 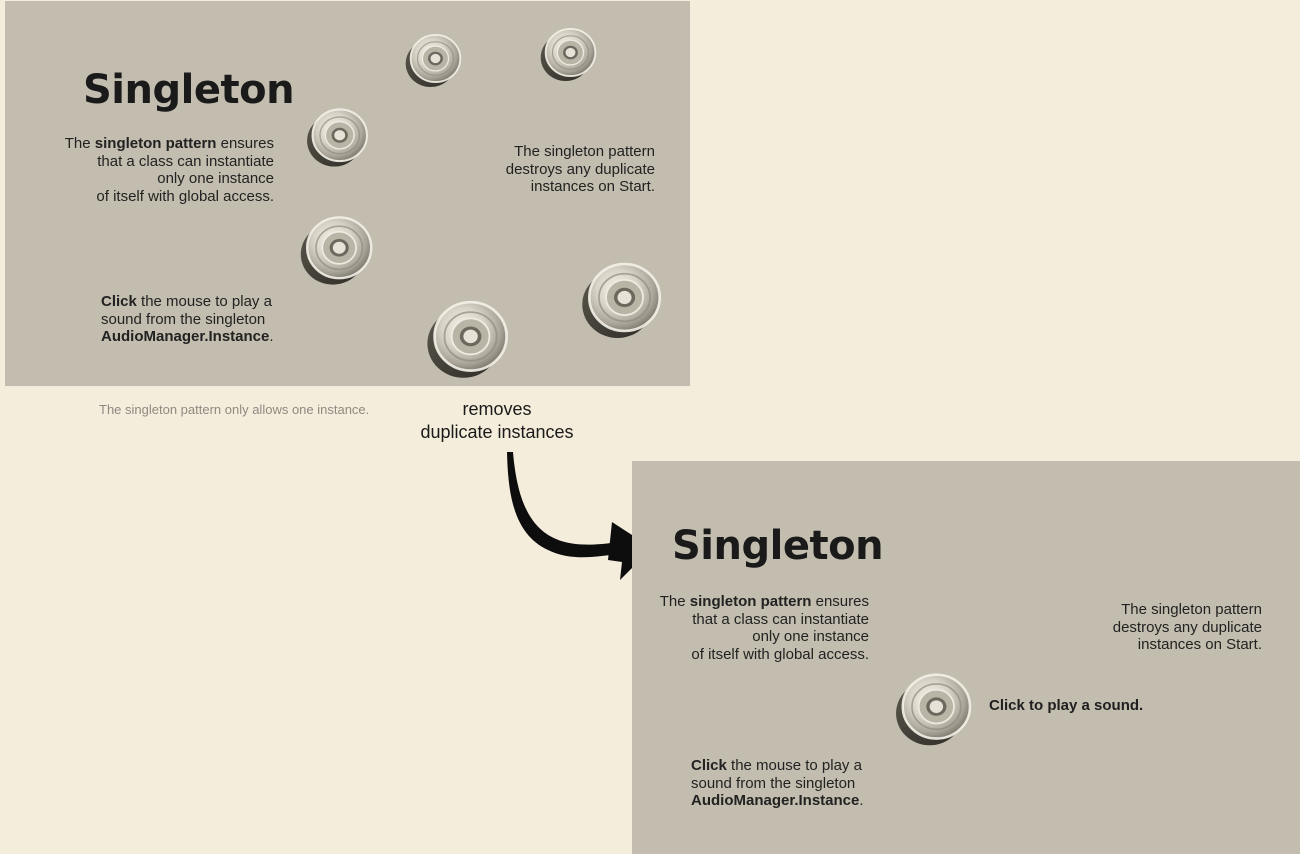 What do you see at coordinates (497, 420) in the screenshot?
I see `arrow-label: removes duplicate instances` at bounding box center [497, 420].